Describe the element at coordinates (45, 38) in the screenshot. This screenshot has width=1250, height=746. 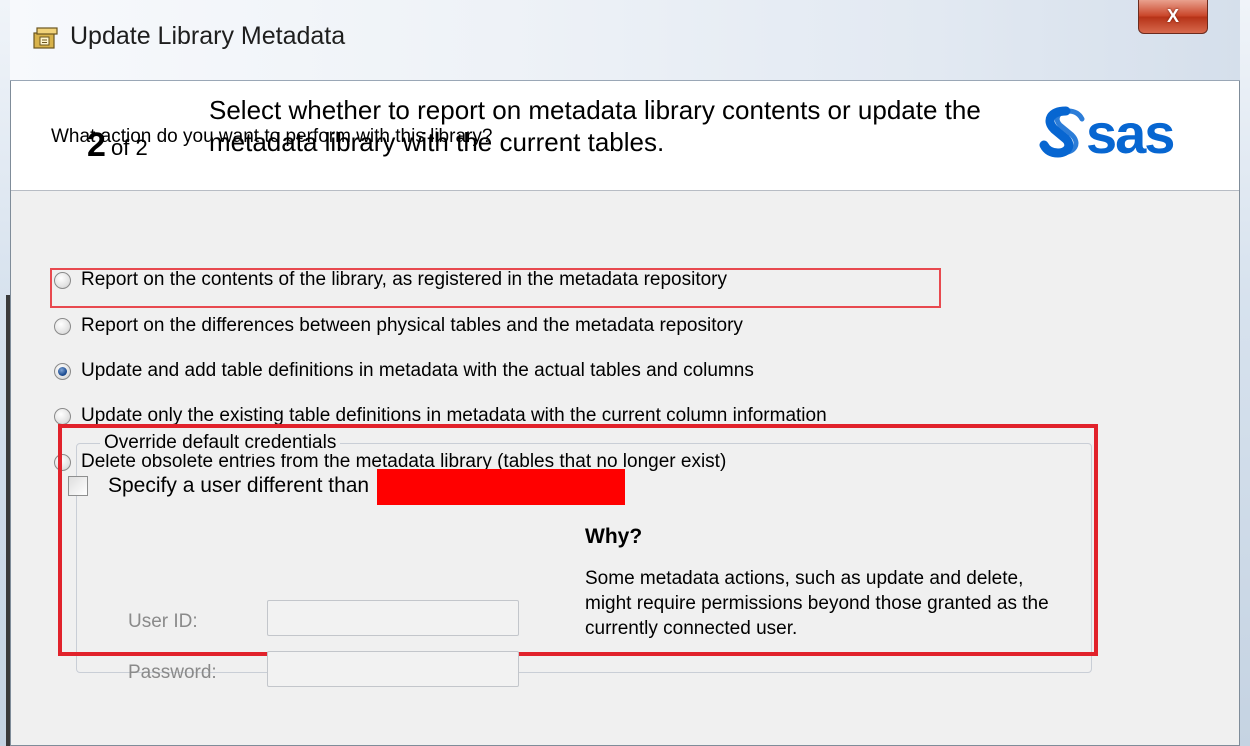
I see `library-icon` at that location.